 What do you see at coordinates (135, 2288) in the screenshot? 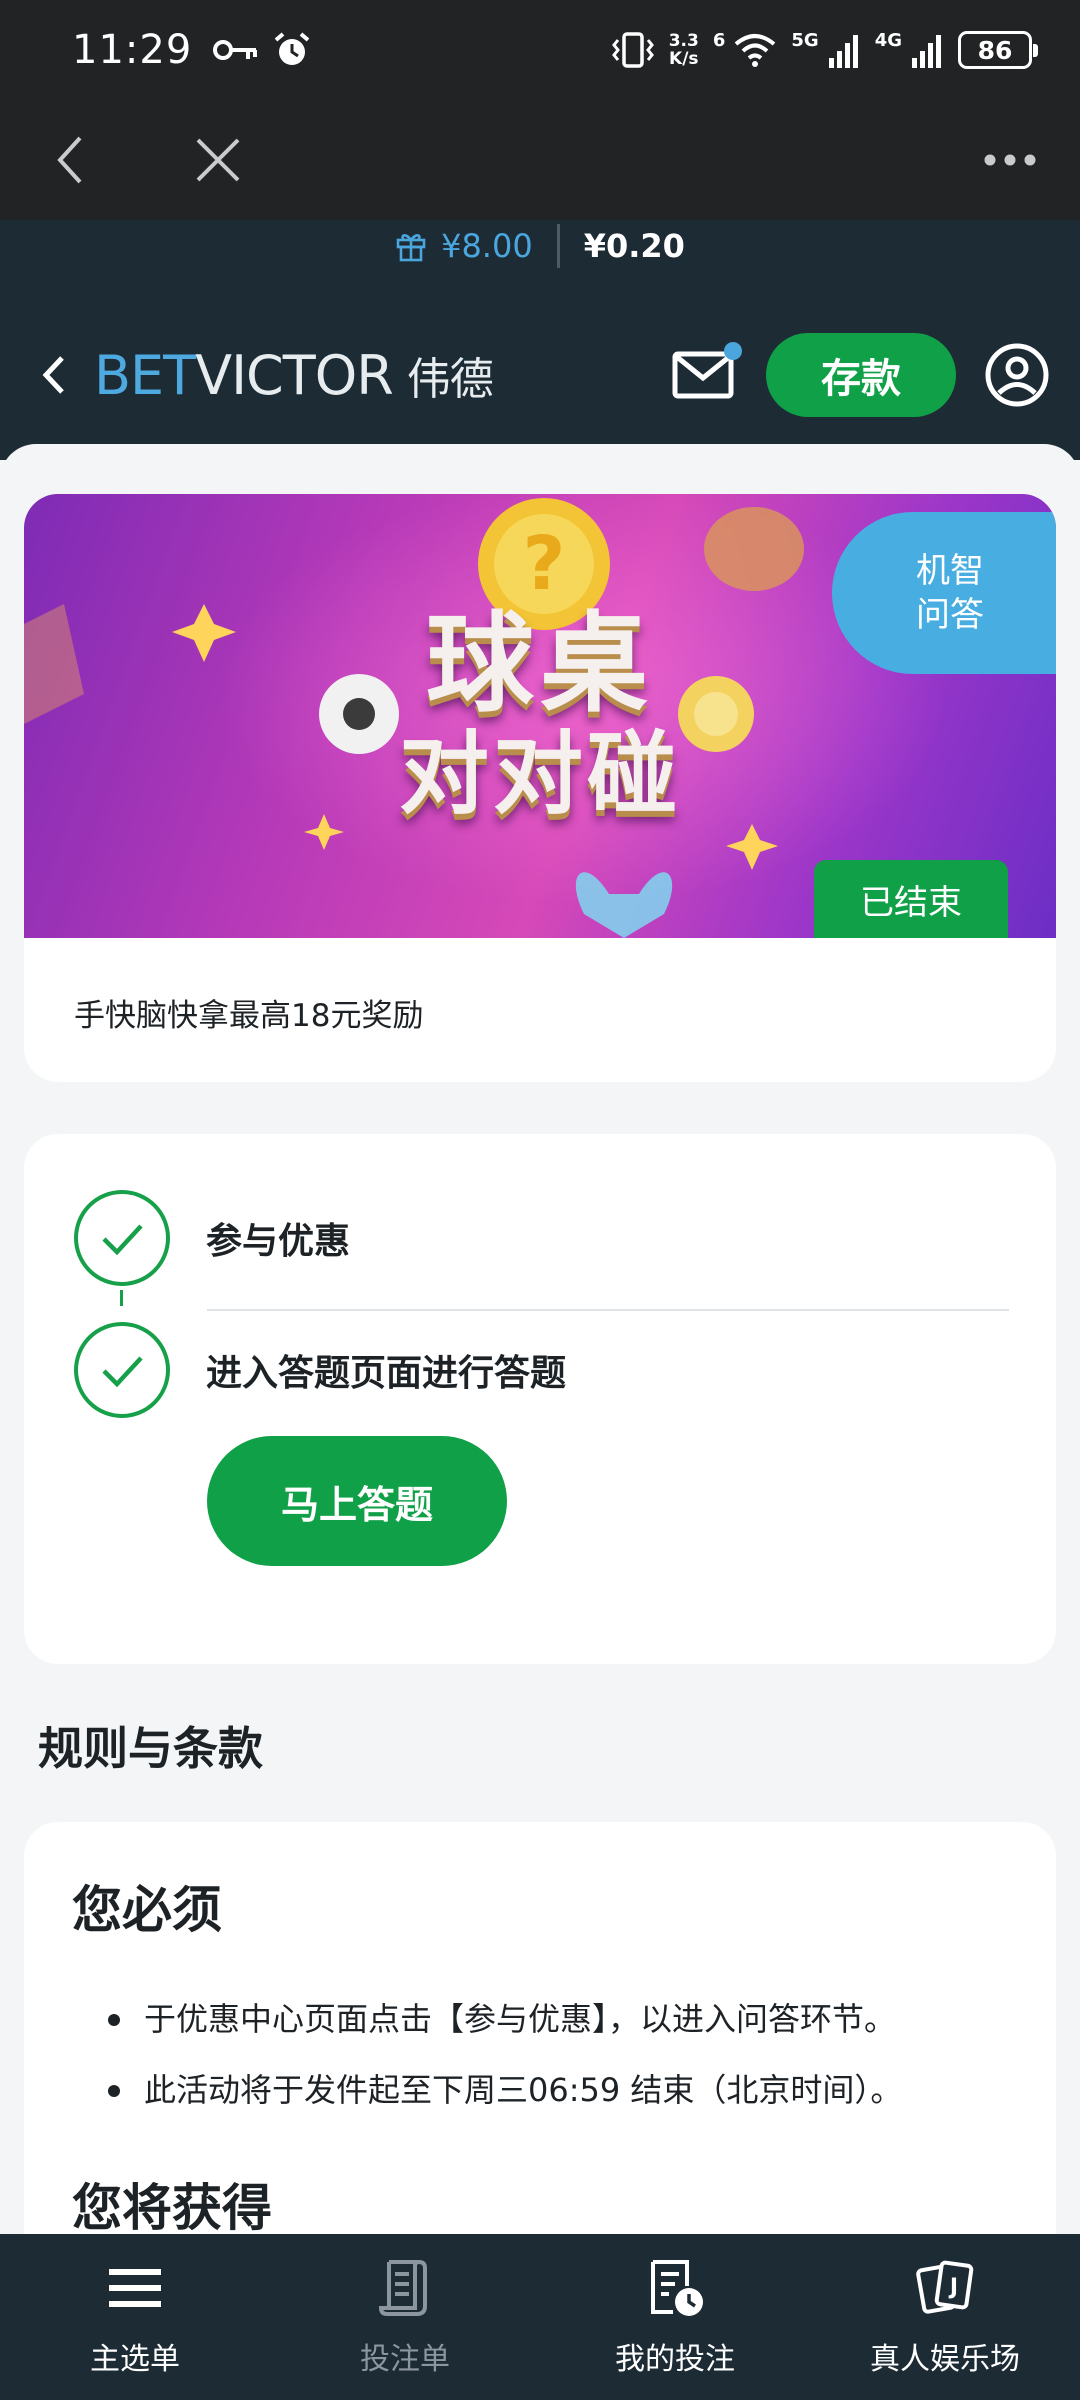
I see `menu-icon` at bounding box center [135, 2288].